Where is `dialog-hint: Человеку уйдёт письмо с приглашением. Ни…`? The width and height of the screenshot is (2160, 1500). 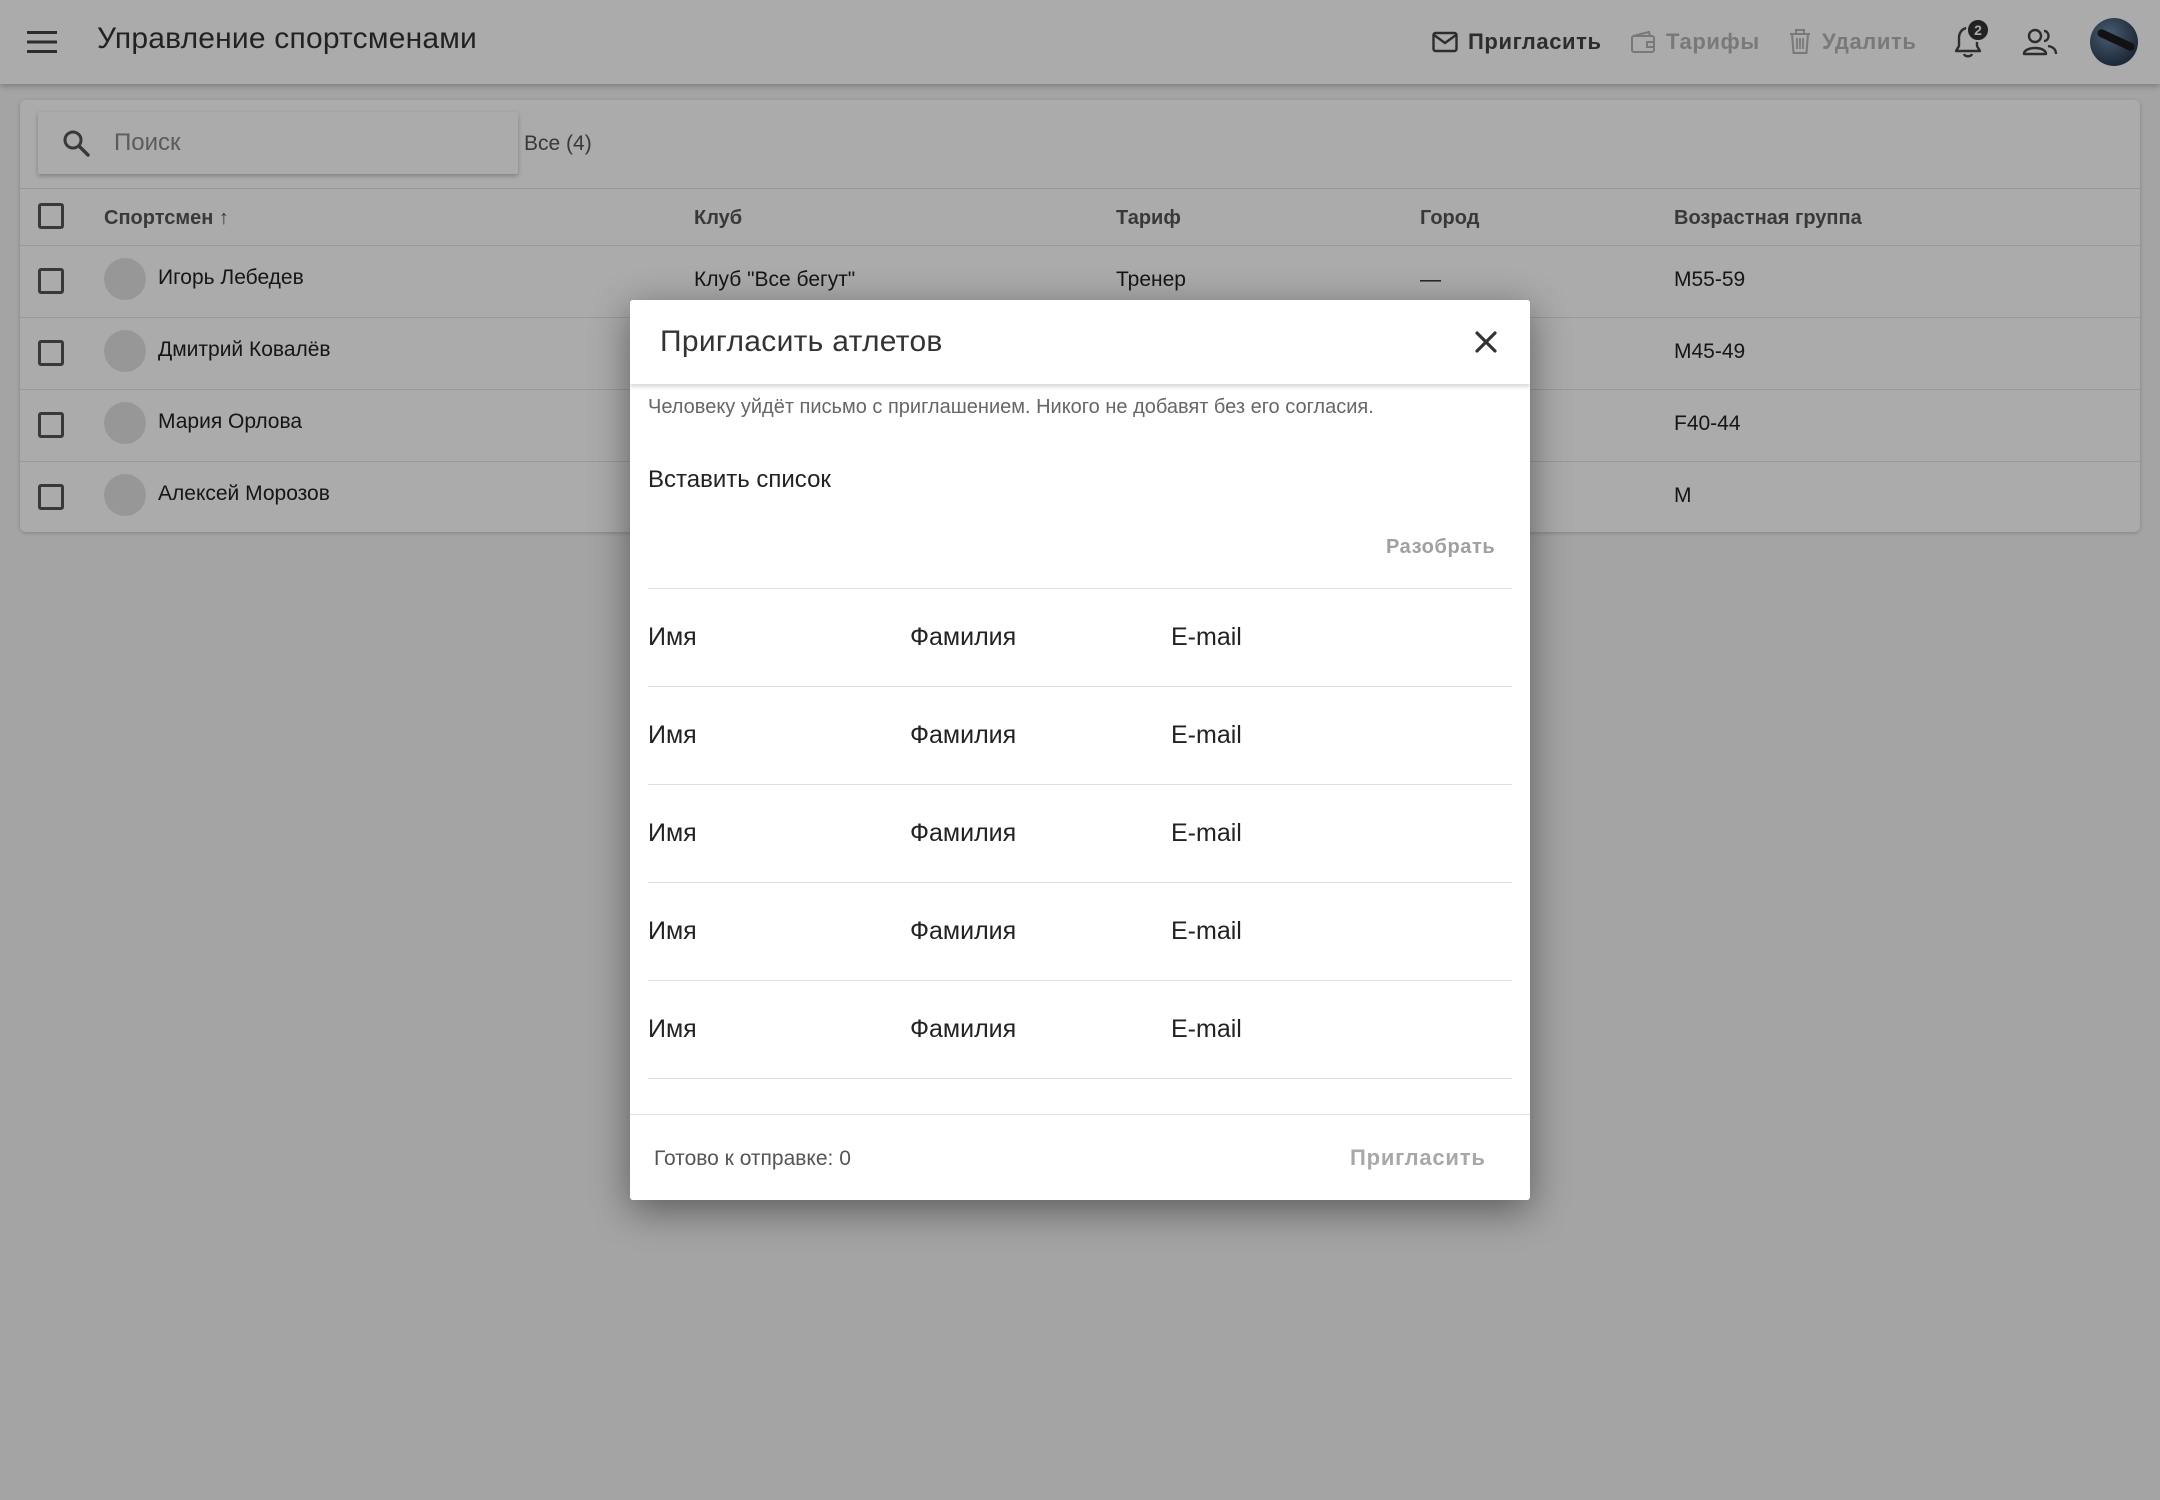 dialog-hint: Человеку уйдёт письмо с приглашением. Ни… is located at coordinates (1011, 407).